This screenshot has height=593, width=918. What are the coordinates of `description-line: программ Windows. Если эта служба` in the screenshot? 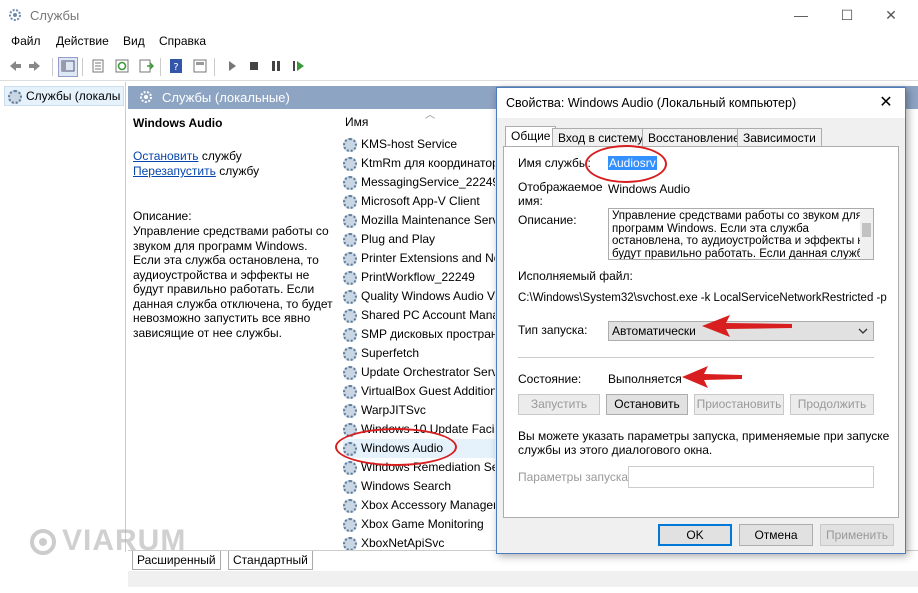 It's located at (710, 228).